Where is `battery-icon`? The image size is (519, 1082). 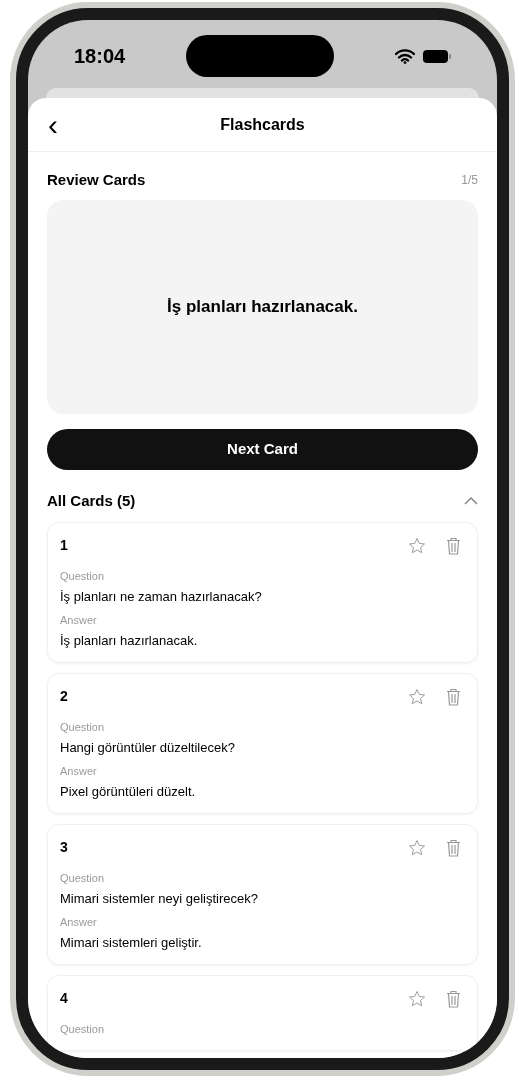
battery-icon is located at coordinates (437, 56).